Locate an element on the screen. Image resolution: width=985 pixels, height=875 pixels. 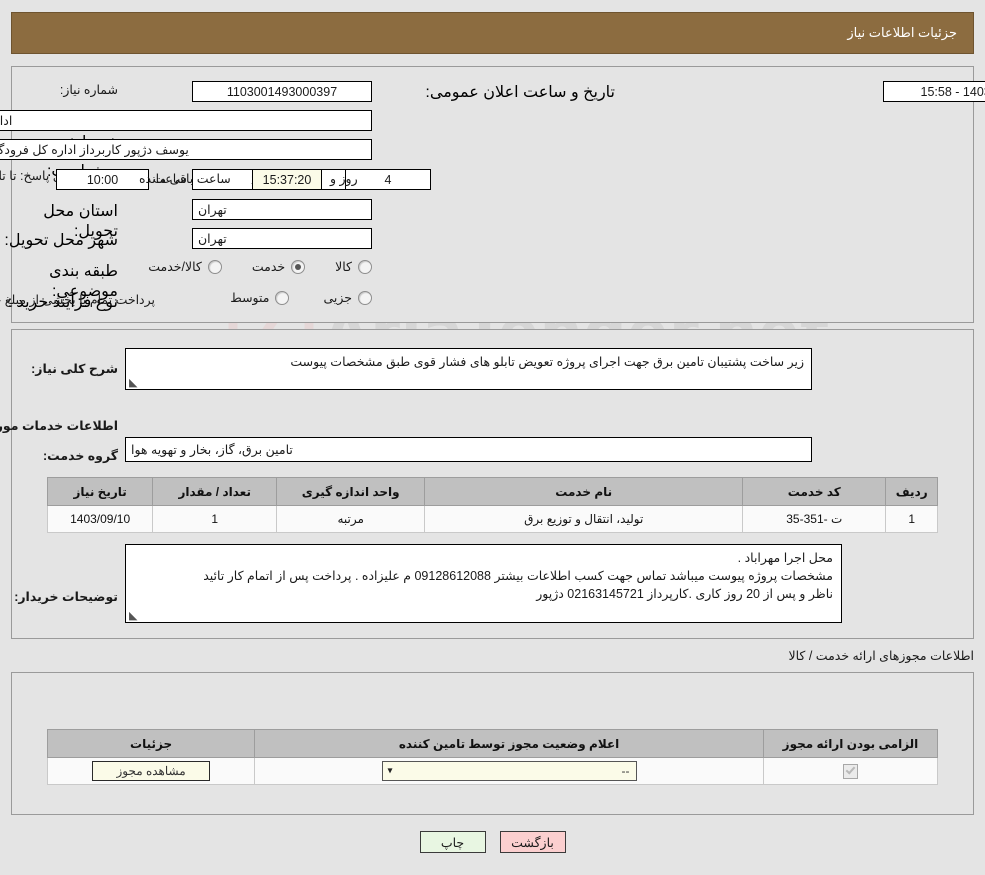
permit-required-checkbox is located at coordinates (850, 771).